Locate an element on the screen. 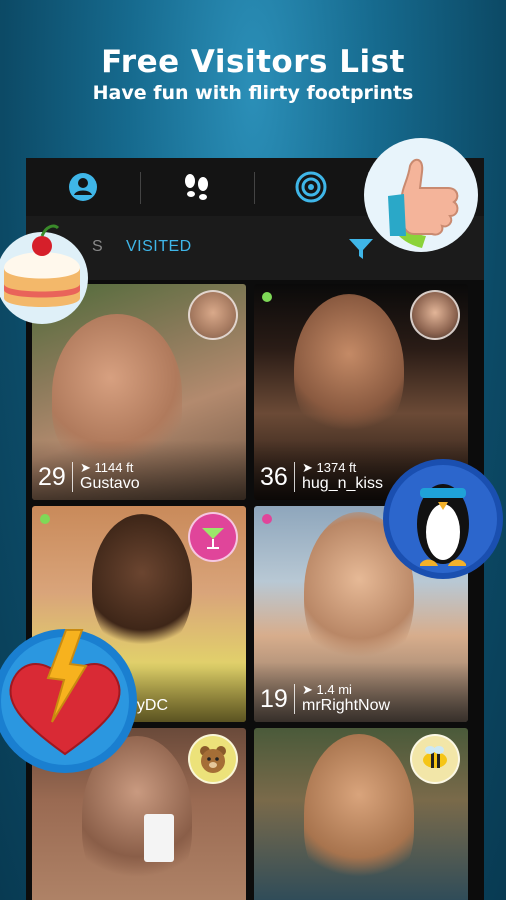 This screenshot has height=900, width=506. profile-distance: ➤ 1.4 mi is located at coordinates (327, 689).